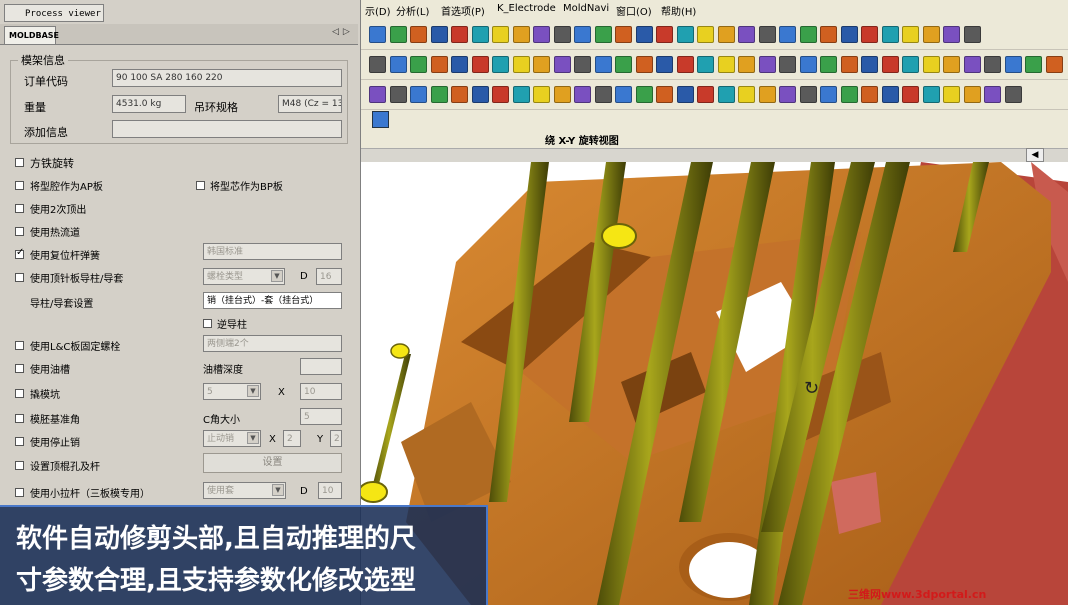  I want to click on tab-scroll-arrows: ◁▷, so click(343, 32).